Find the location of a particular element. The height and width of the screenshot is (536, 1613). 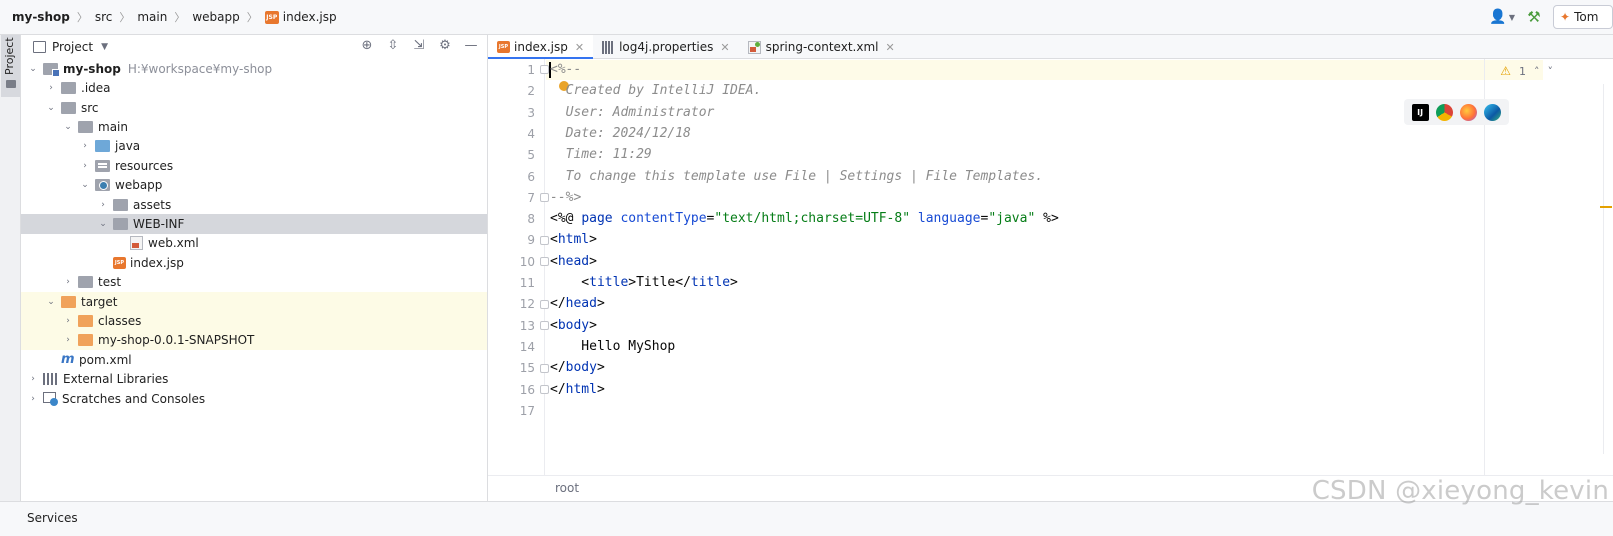

attribute-value: "text/html;charset=UTF-8" is located at coordinates (812, 219).